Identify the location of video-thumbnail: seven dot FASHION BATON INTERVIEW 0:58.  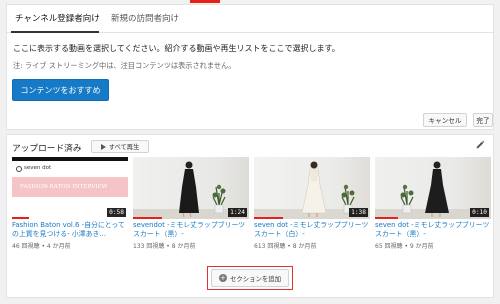
(70, 188).